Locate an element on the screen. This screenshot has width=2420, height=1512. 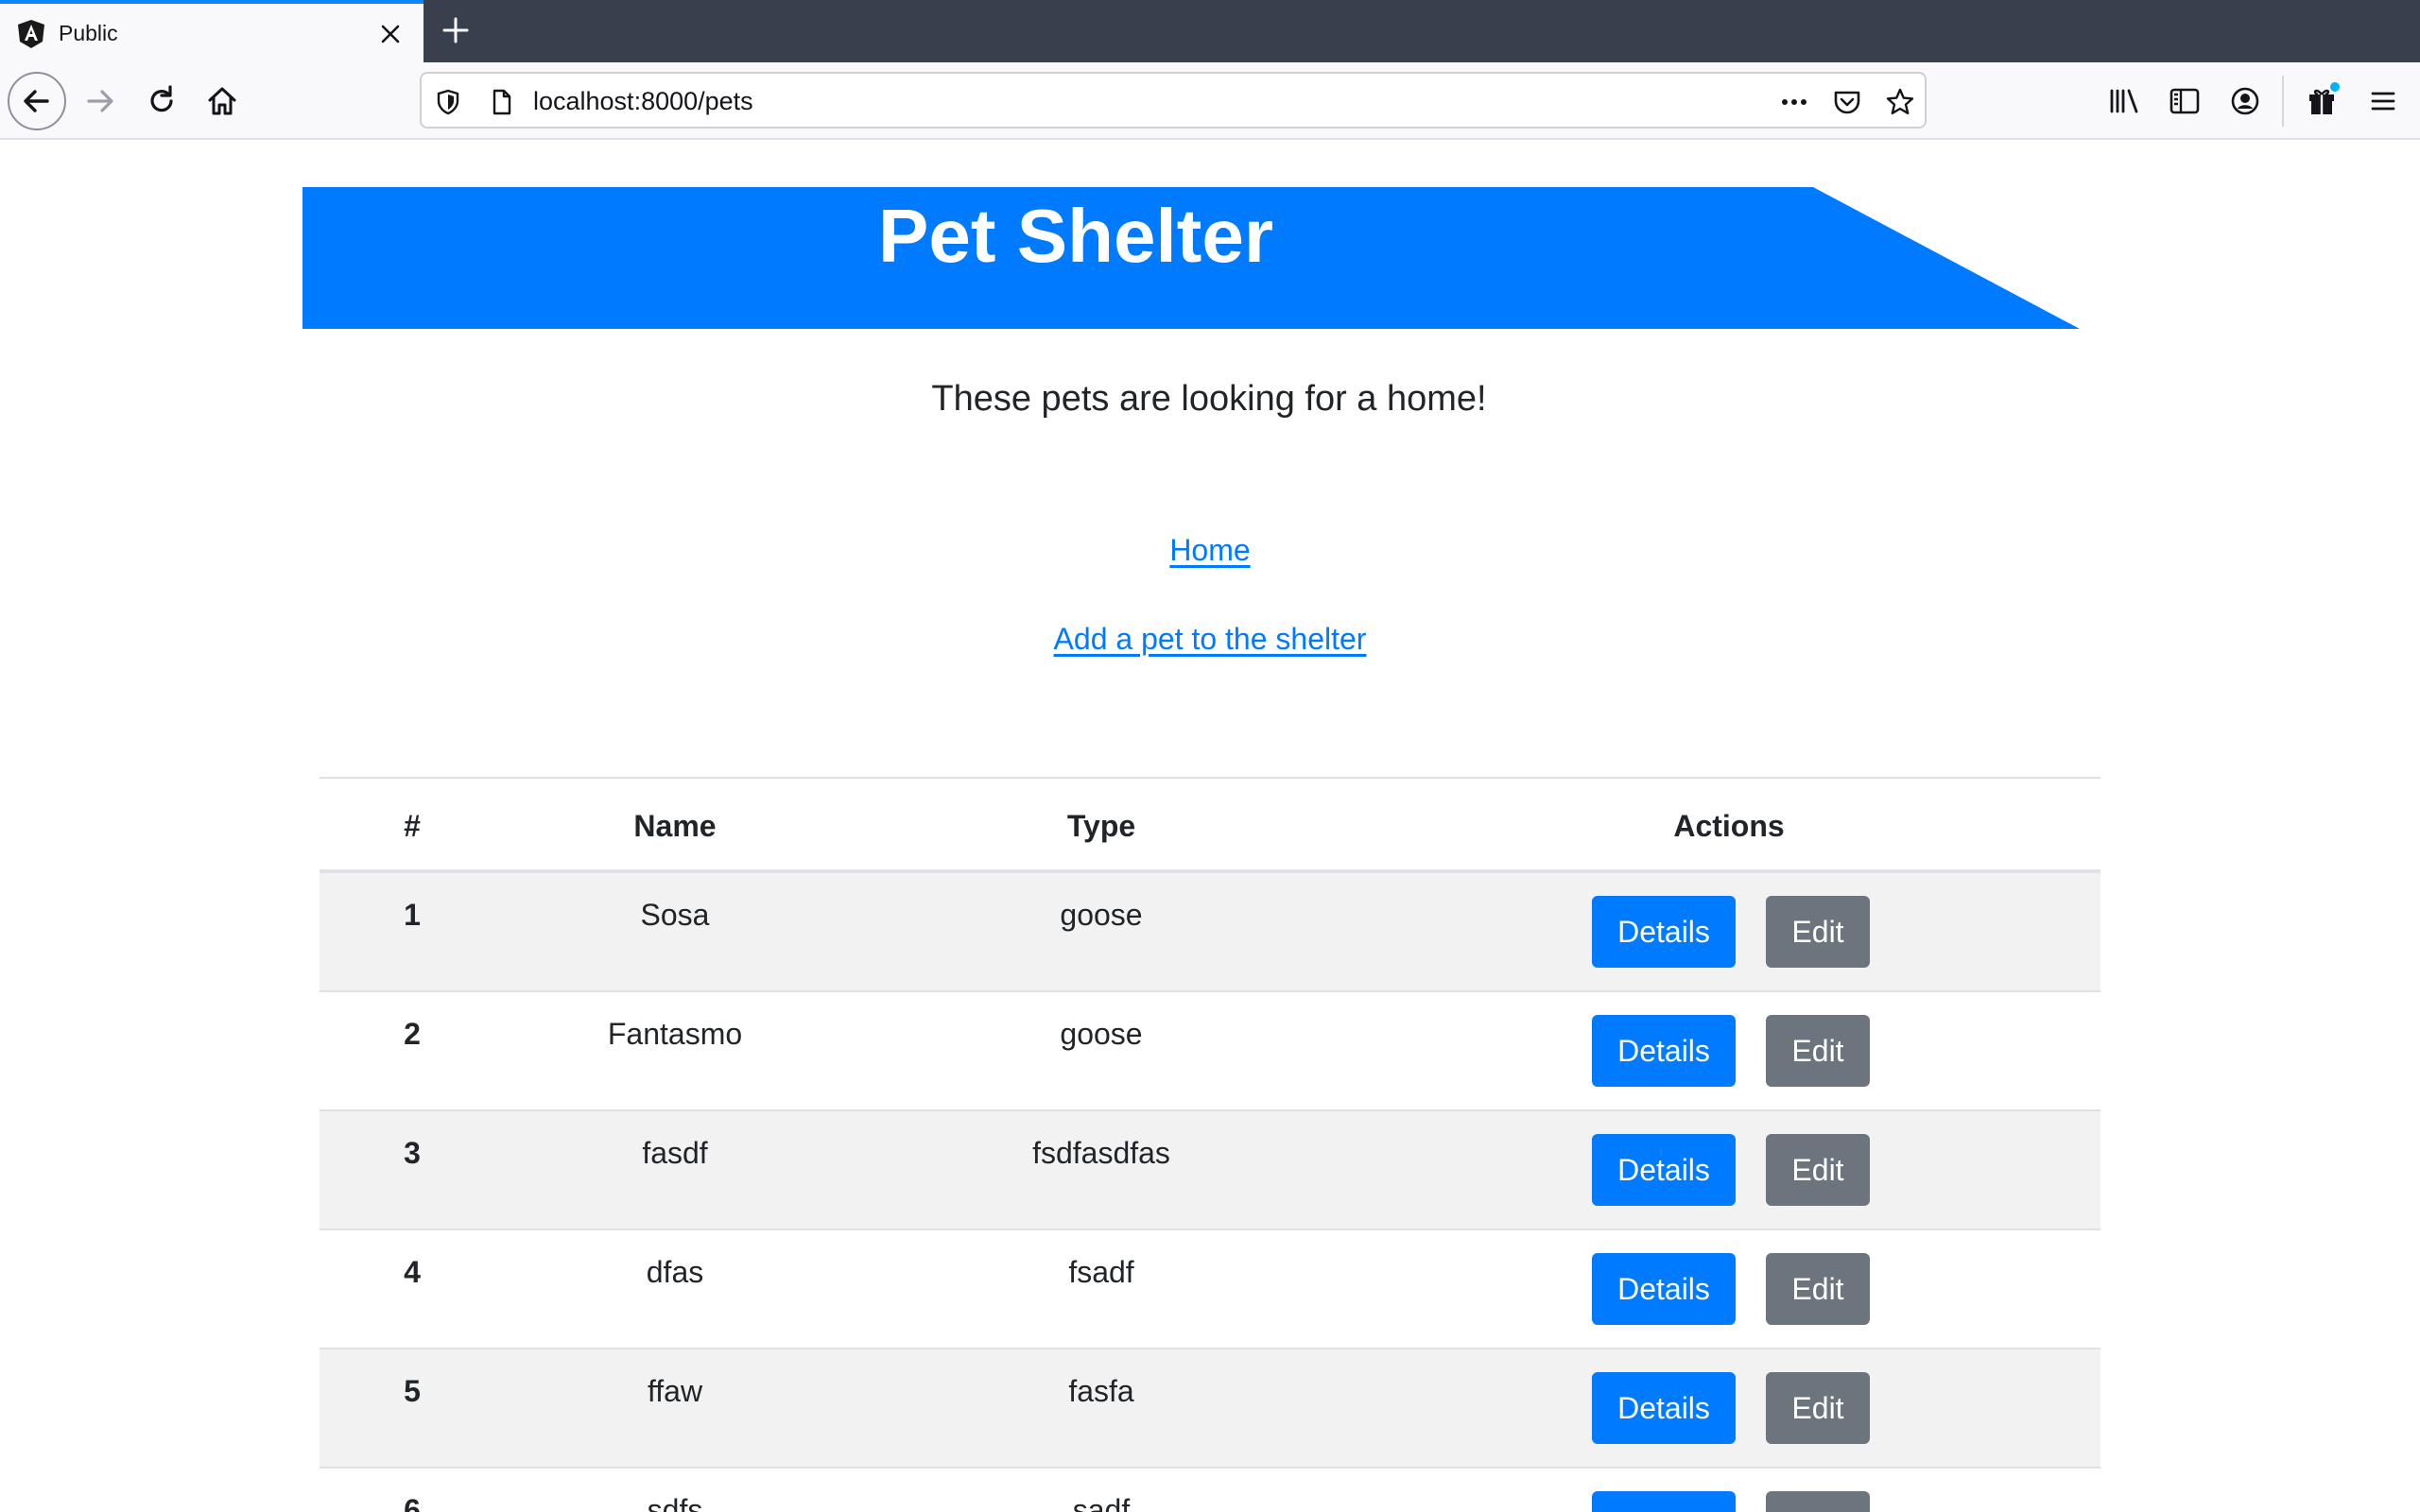
reload-button is located at coordinates (161, 101).